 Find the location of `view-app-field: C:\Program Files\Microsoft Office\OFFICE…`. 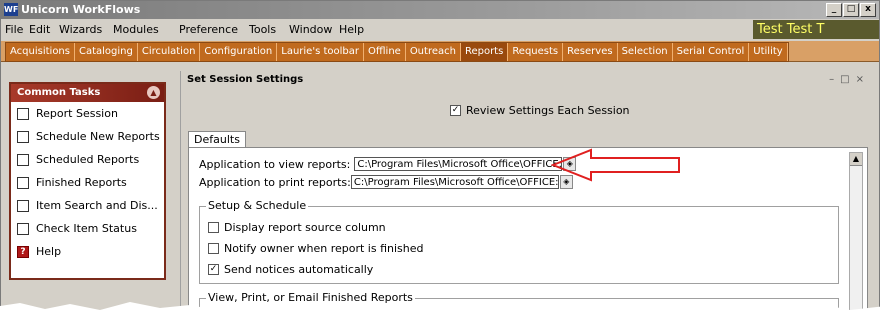

view-app-field: C:\Program Files\Microsoft Office\OFFICE… is located at coordinates (458, 164).